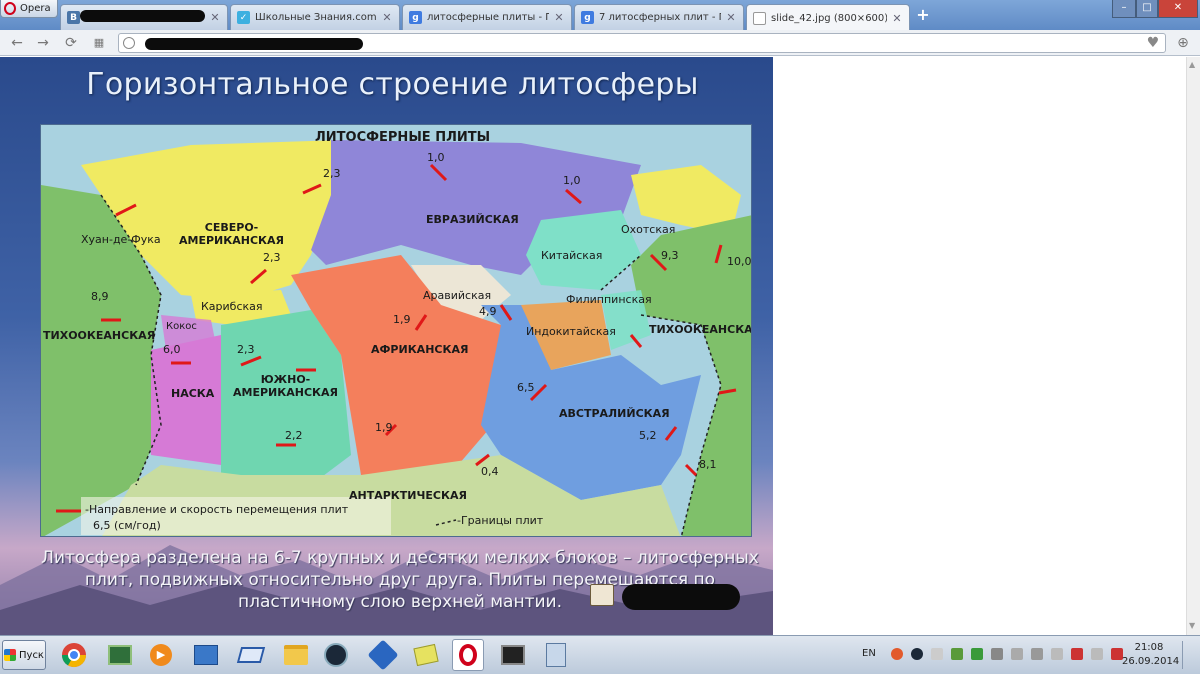 Image resolution: width=1200 pixels, height=674 pixels. I want to click on map-heading: ЛИТОСФЕРНЫЕ ПЛИТЫ, so click(403, 137).